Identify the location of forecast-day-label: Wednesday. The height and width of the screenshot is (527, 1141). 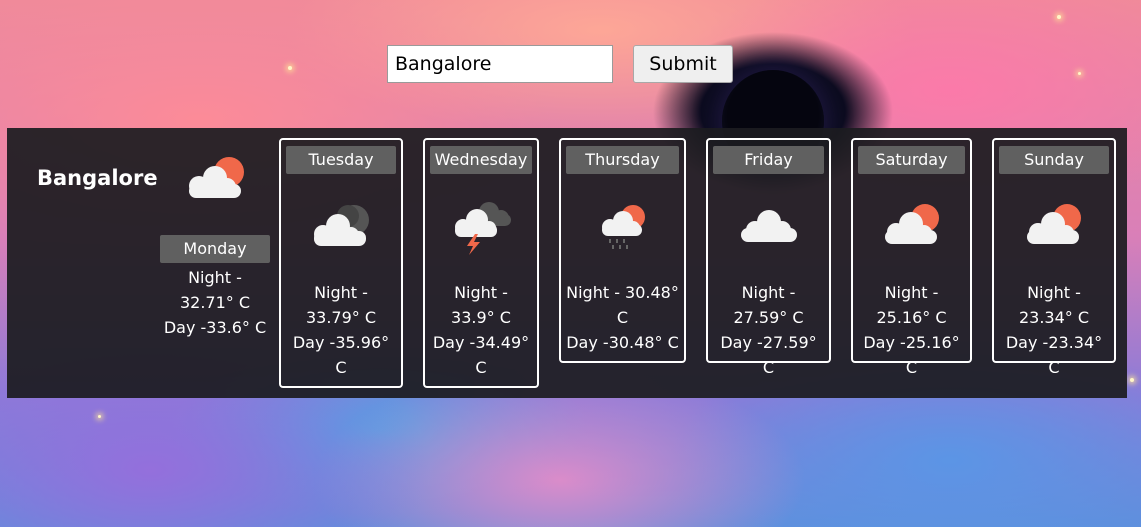
(481, 160).